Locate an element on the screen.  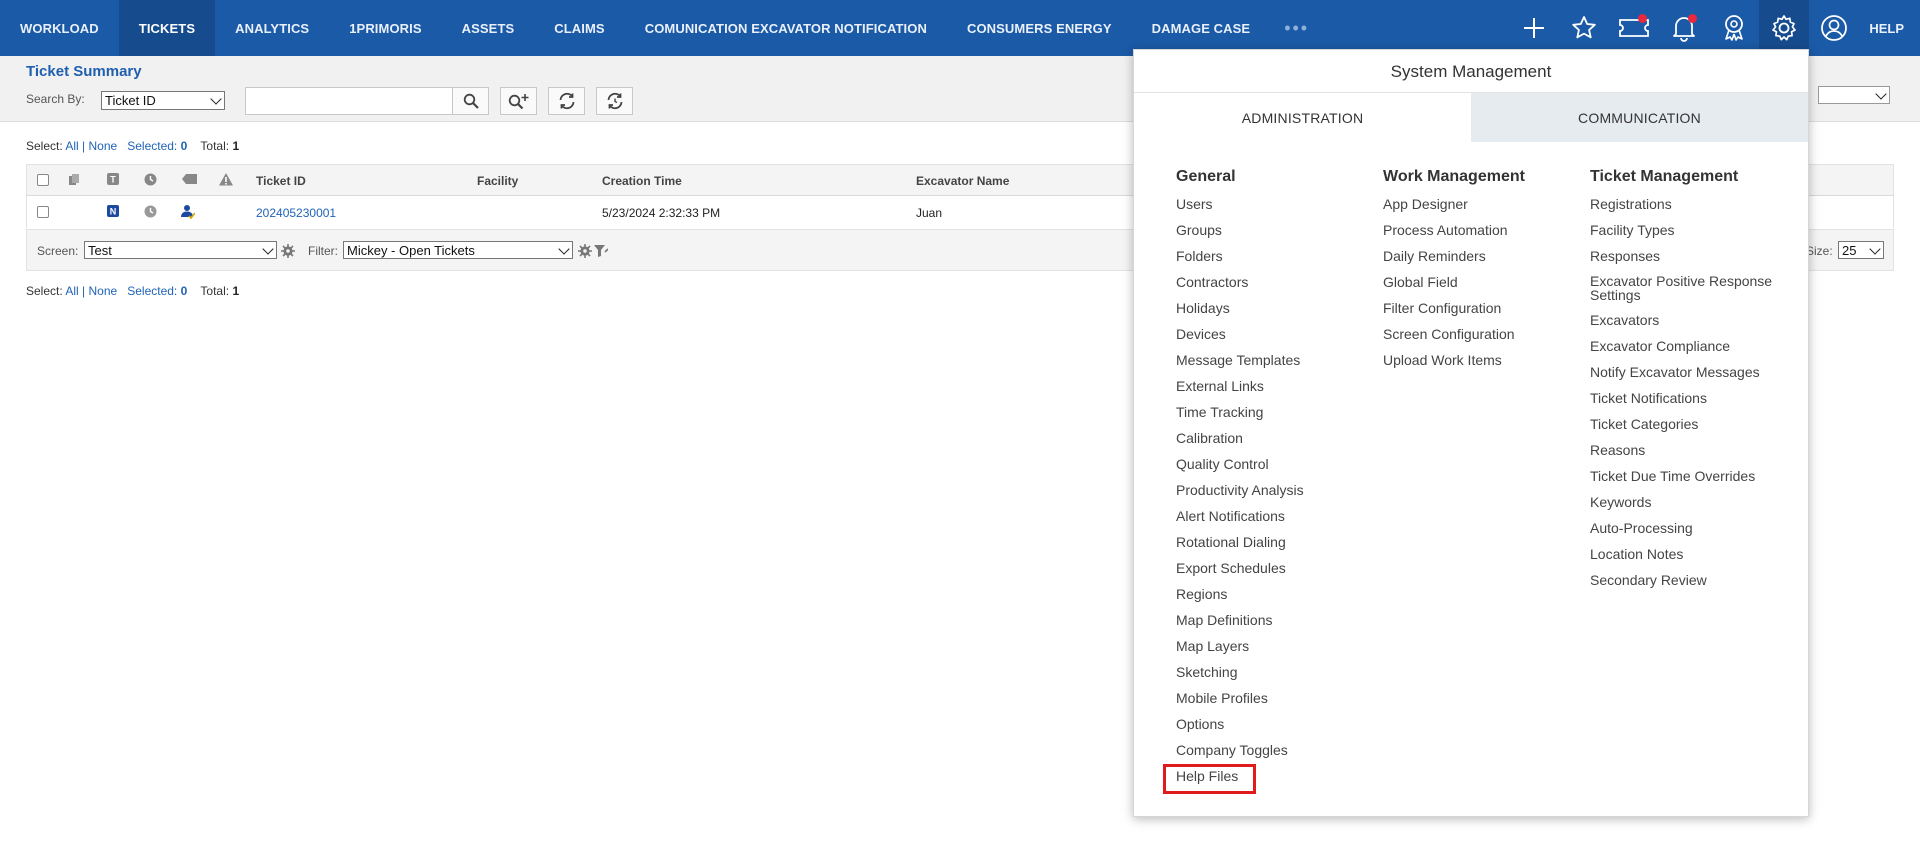
search-by-select: Ticket ID is located at coordinates (163, 100).